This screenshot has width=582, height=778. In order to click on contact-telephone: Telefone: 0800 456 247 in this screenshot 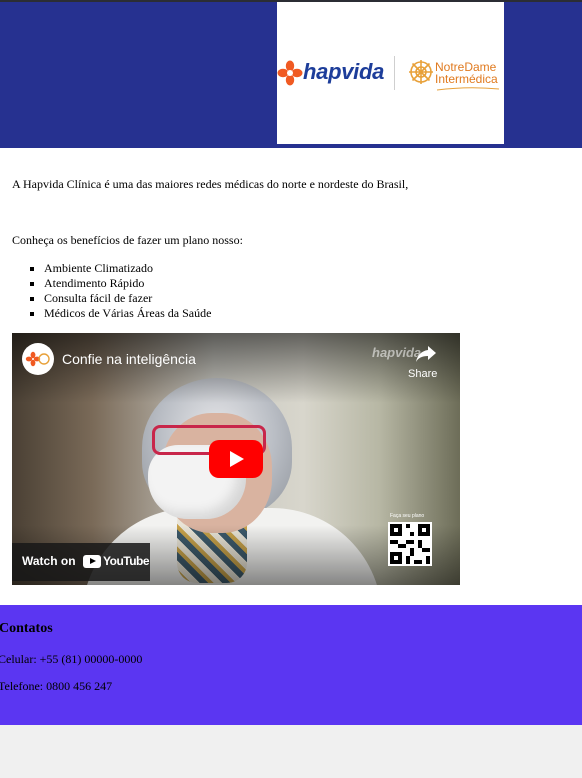, I will do `click(56, 686)`.